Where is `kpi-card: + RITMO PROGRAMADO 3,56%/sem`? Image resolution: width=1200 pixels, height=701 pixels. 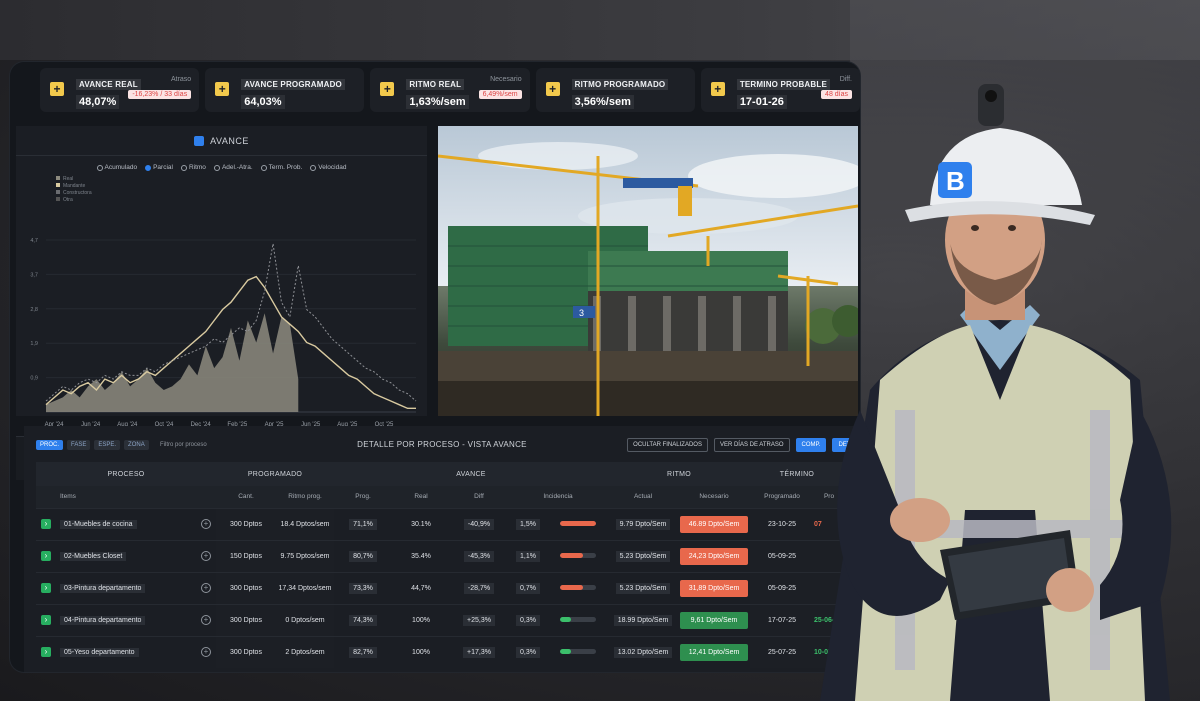
kpi-card: + RITMO PROGRAMADO 3,56%/sem is located at coordinates (615, 90).